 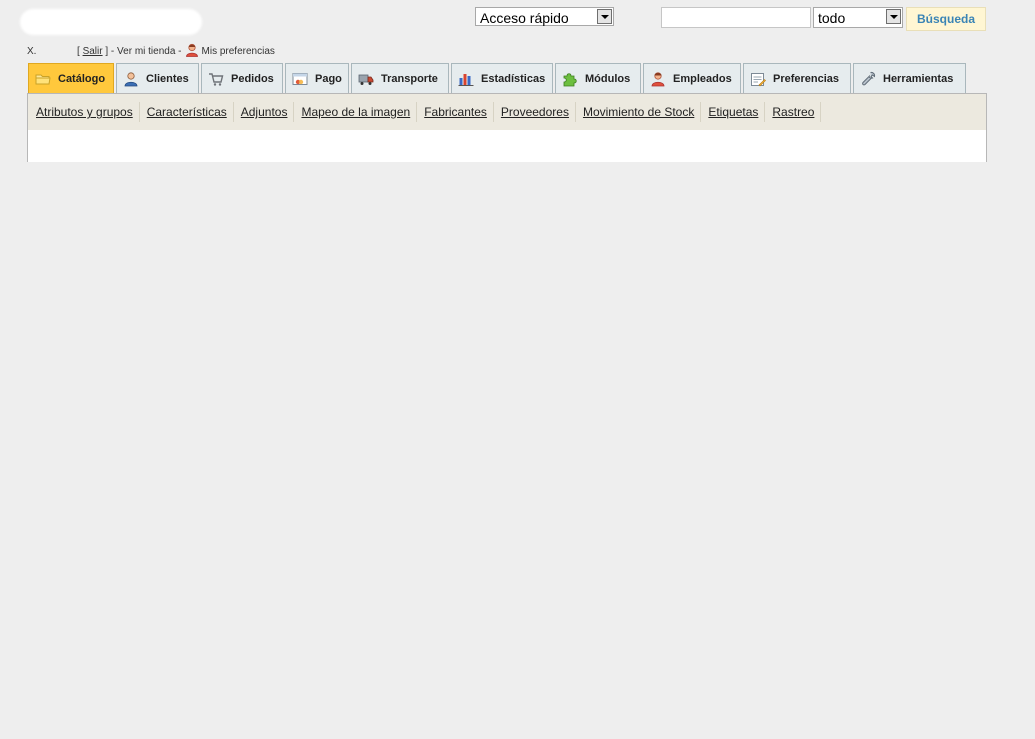 What do you see at coordinates (216, 79) in the screenshot?
I see `cart-icon` at bounding box center [216, 79].